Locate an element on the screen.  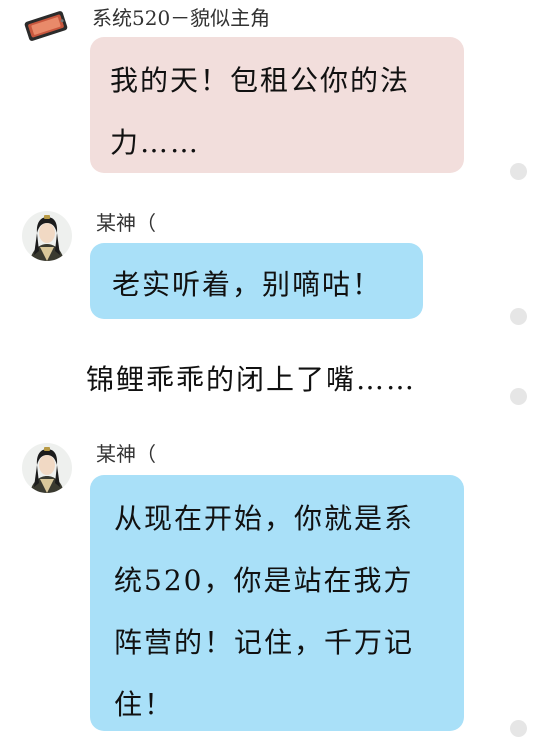
sender-name: 系统520－貌似主角 is located at coordinates (181, 18).